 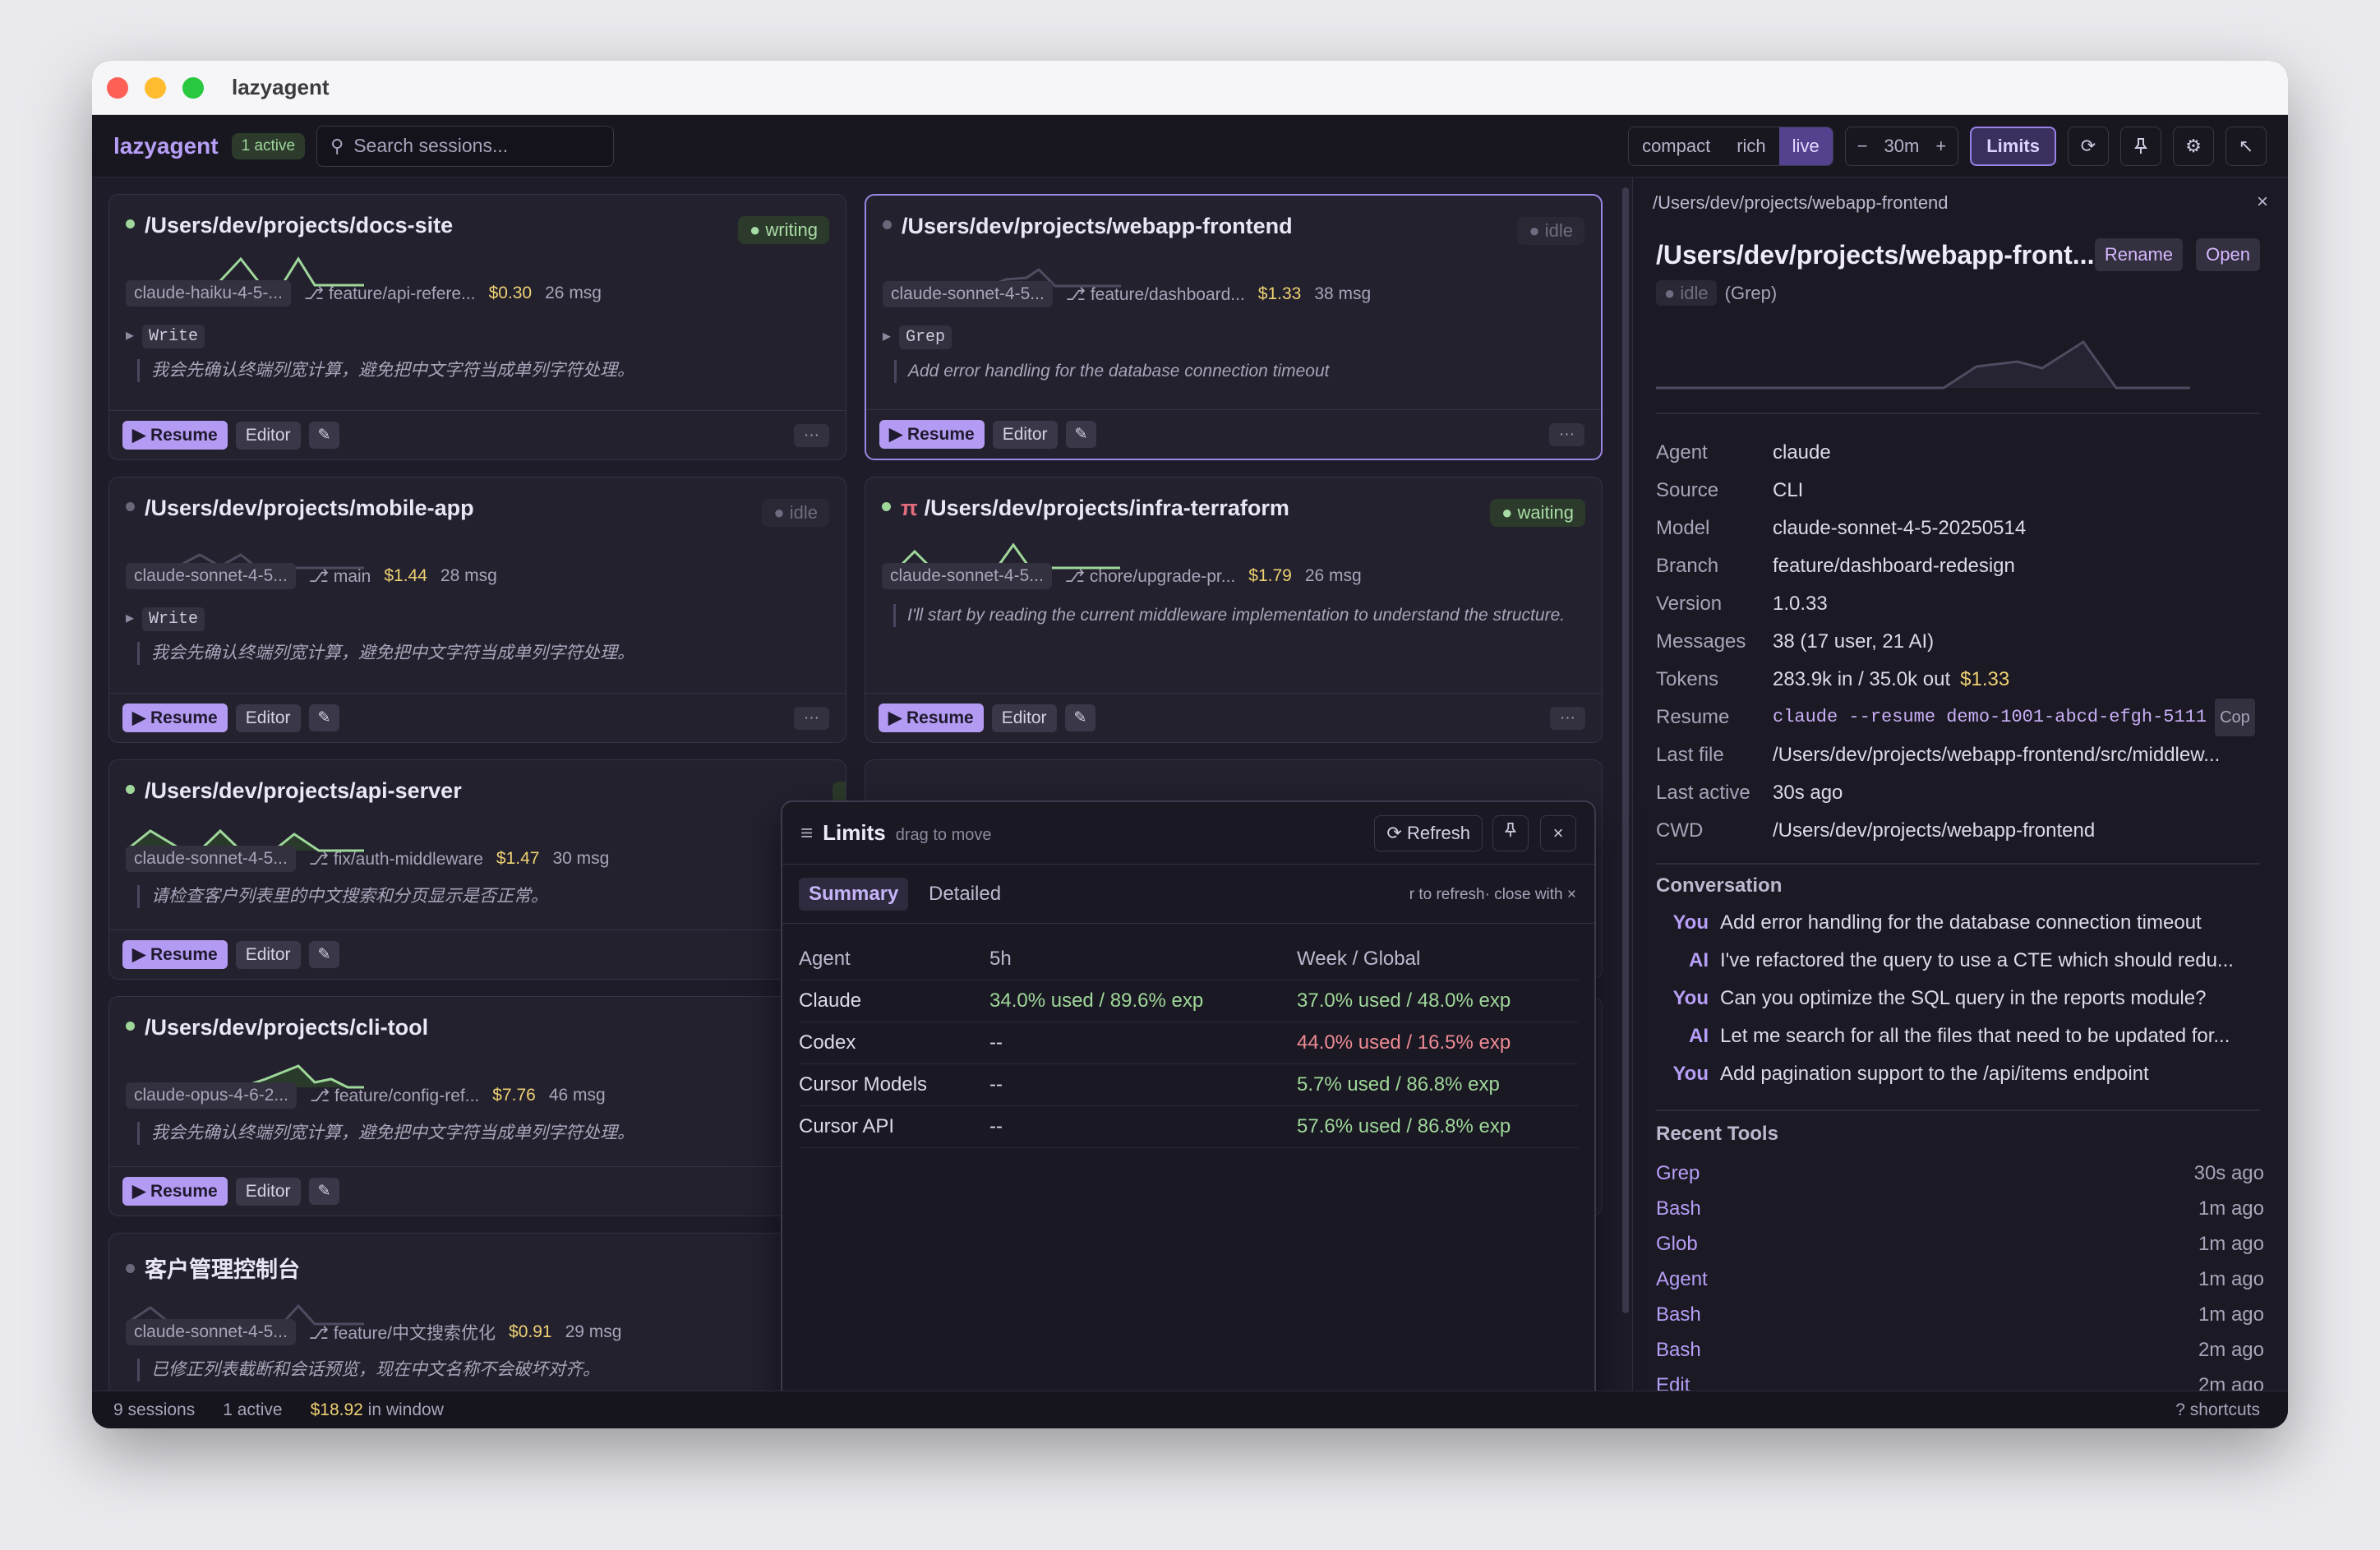 I want to click on resume-command: claude --resume demo-1001-abcd-efgh-5111, so click(x=1990, y=717).